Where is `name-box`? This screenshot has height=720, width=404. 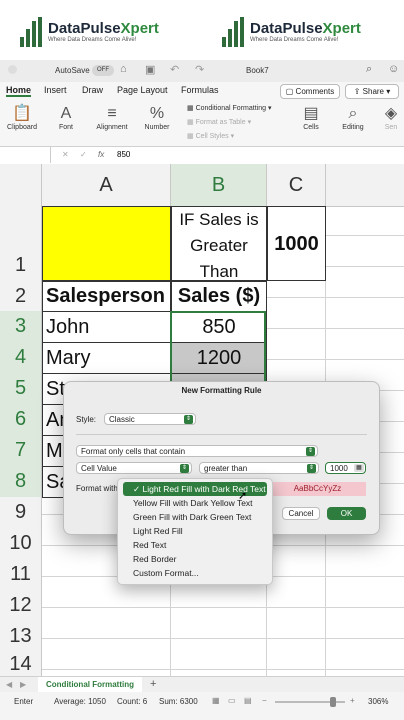 name-box is located at coordinates (25, 155).